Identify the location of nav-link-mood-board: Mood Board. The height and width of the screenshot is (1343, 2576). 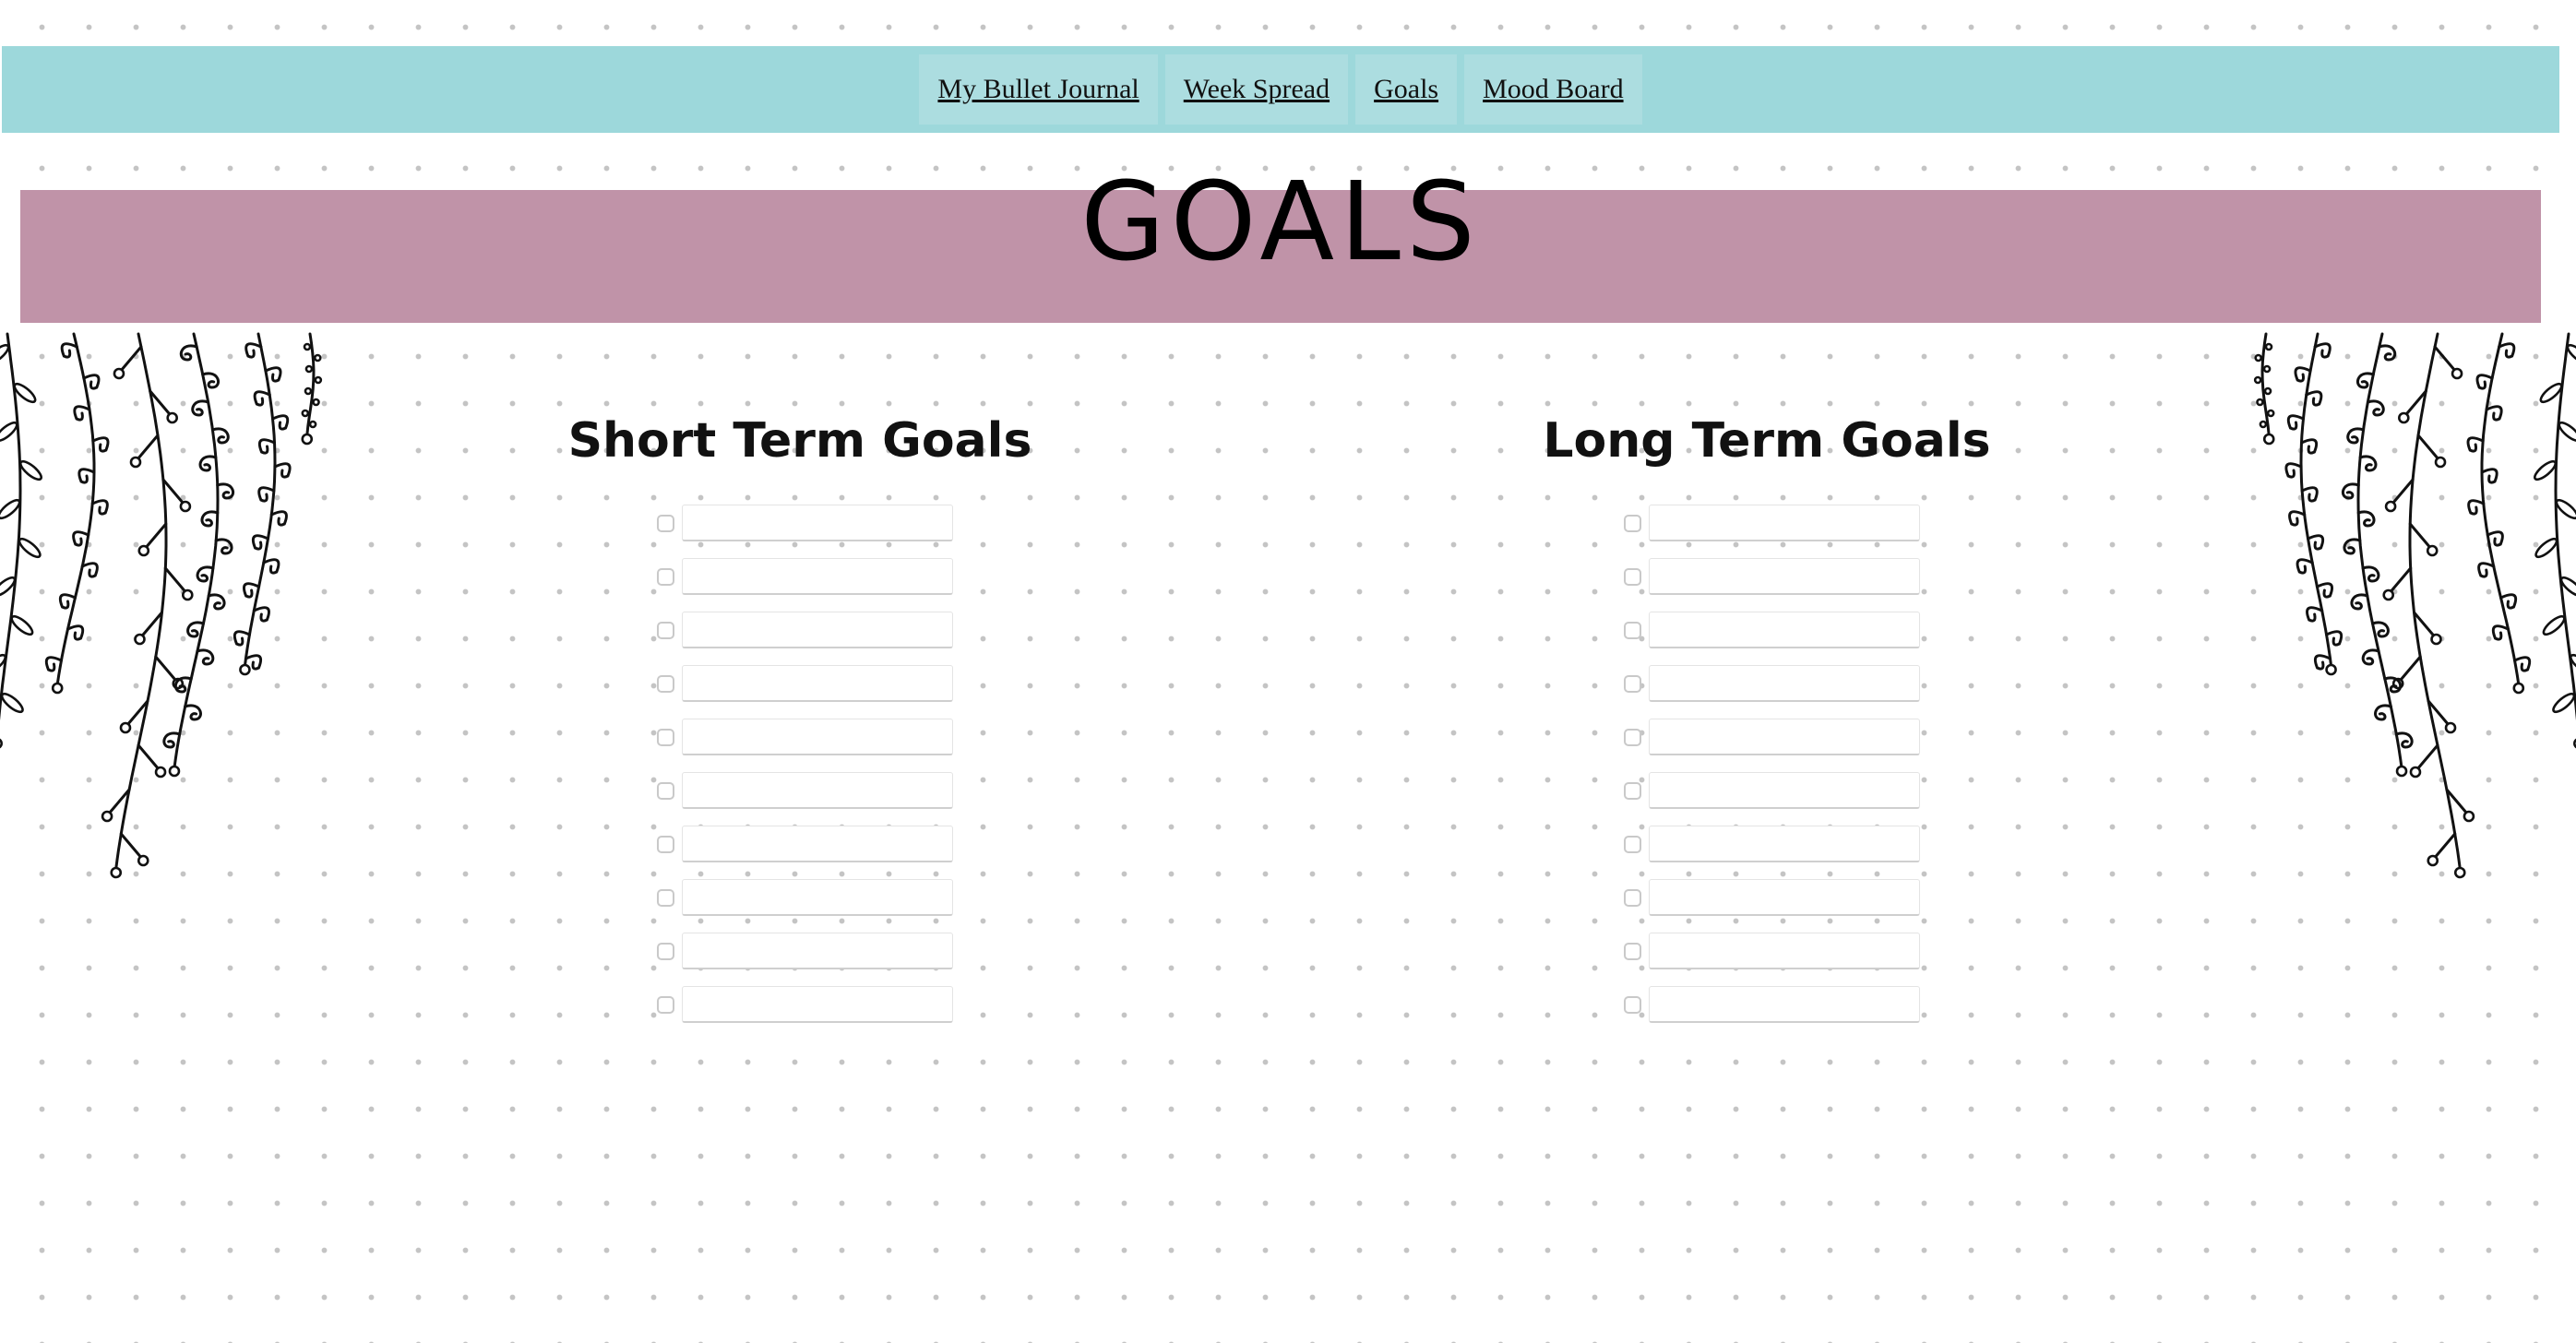
(1553, 89).